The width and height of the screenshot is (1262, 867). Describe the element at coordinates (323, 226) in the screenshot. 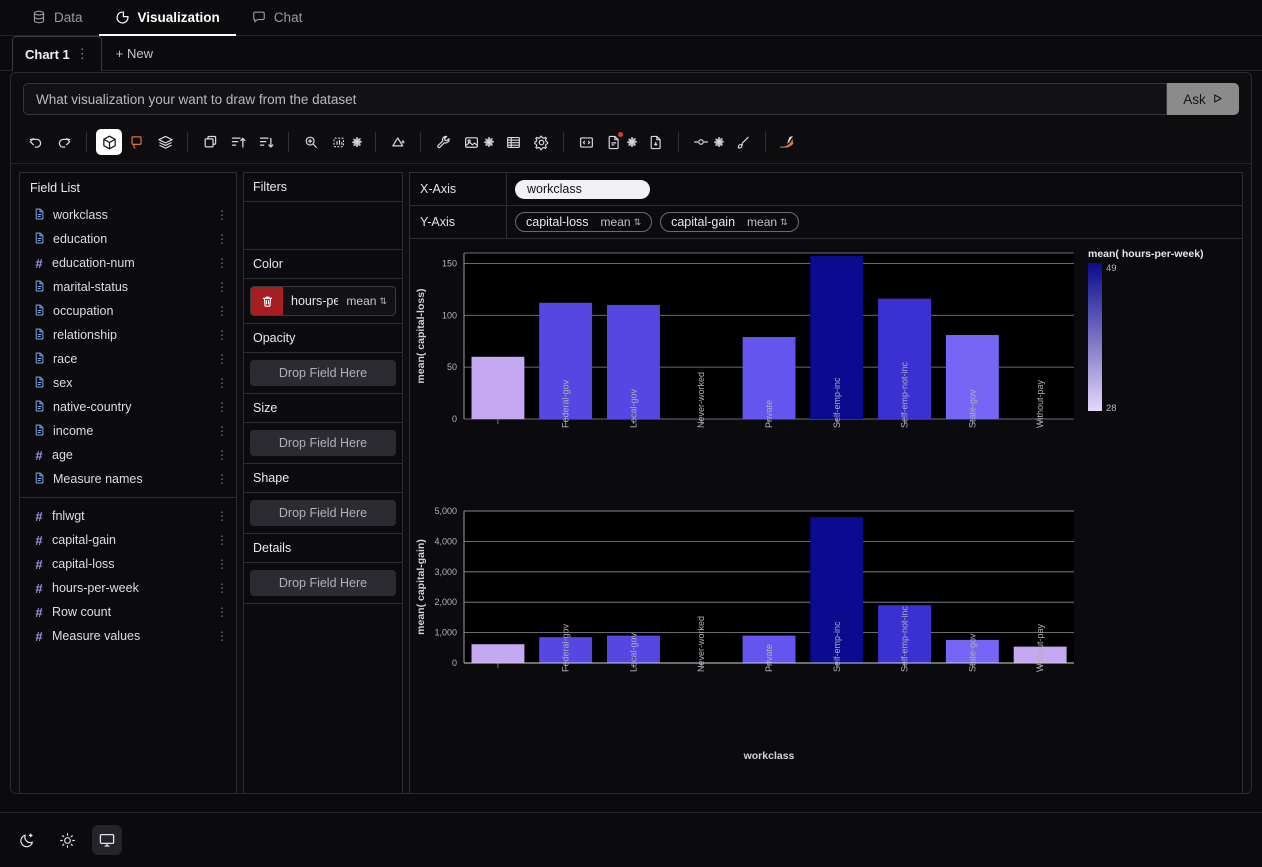

I see `filters-dropzone` at that location.